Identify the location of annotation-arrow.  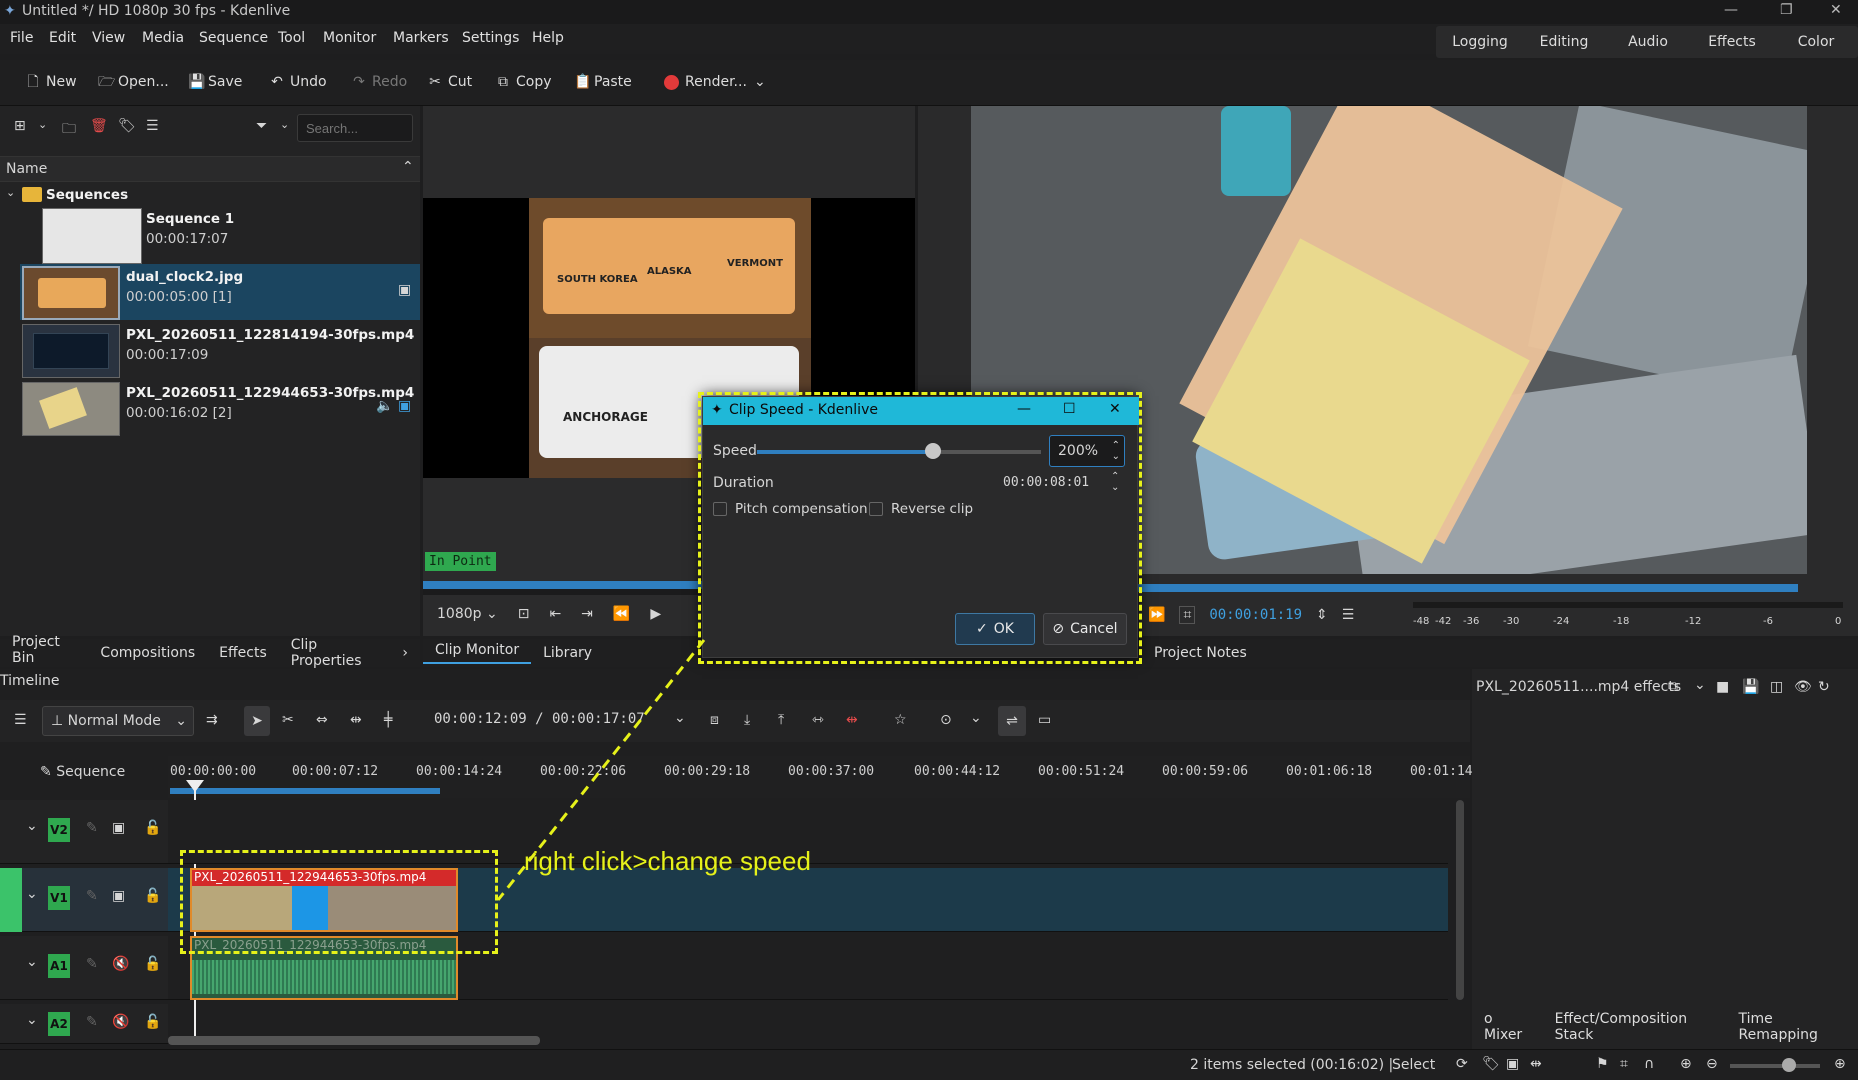
(601, 770).